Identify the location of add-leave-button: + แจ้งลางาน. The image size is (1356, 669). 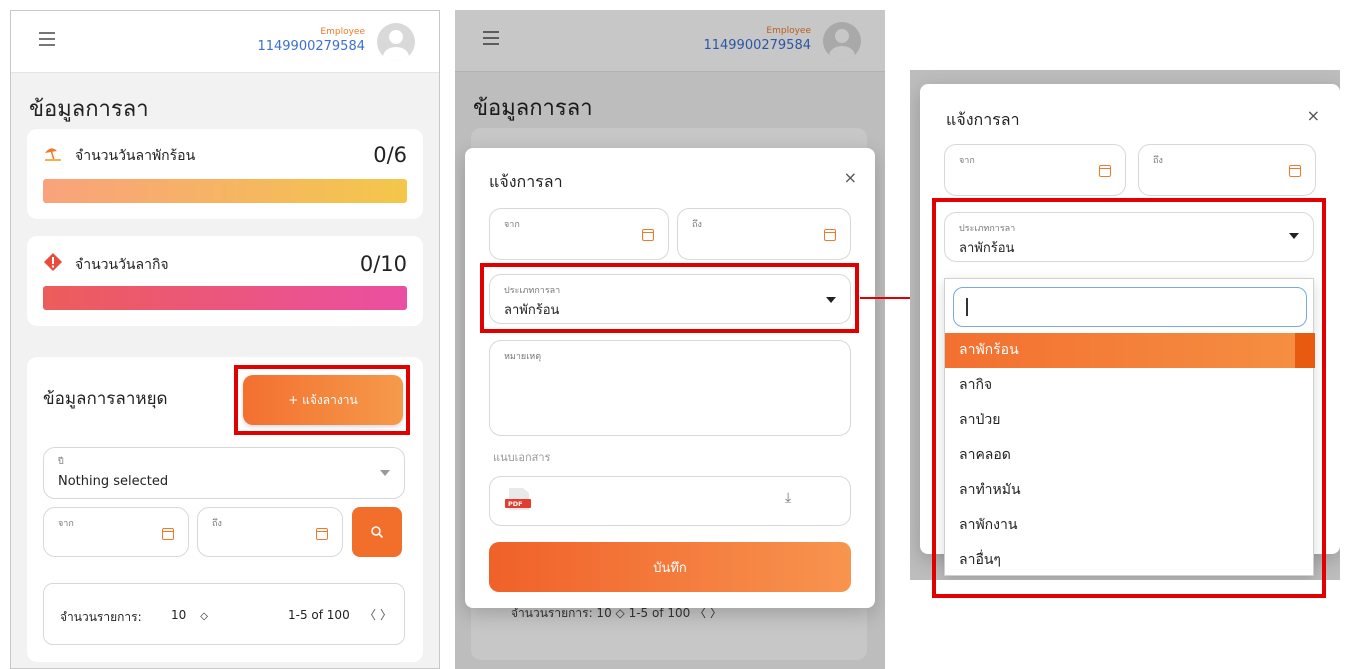
(323, 400).